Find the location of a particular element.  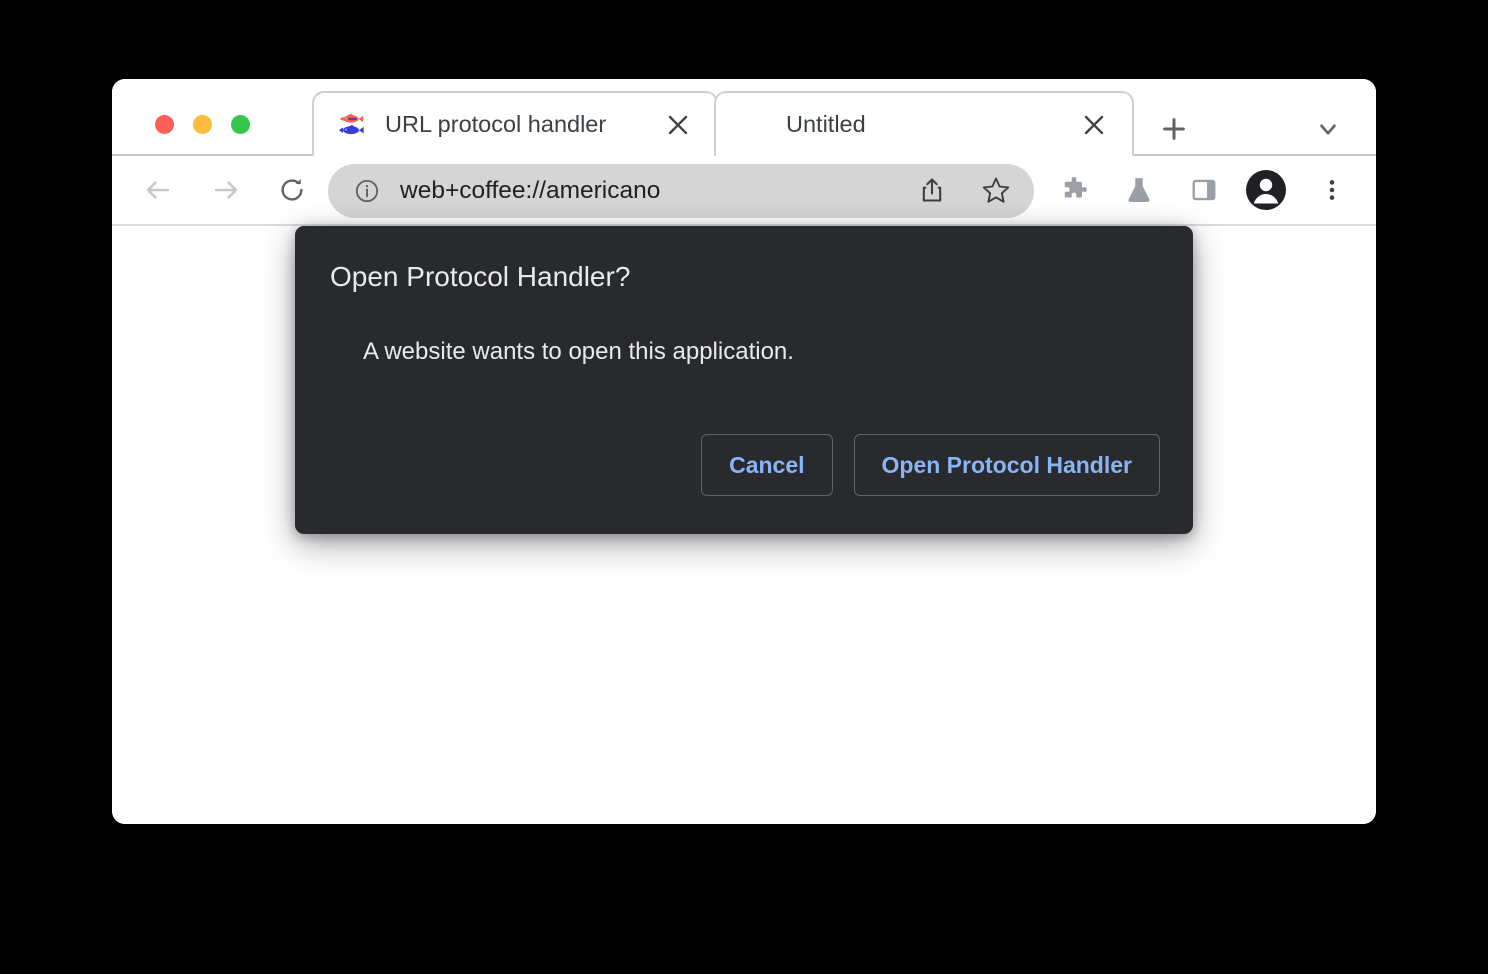

profile-button is located at coordinates (1266, 190).